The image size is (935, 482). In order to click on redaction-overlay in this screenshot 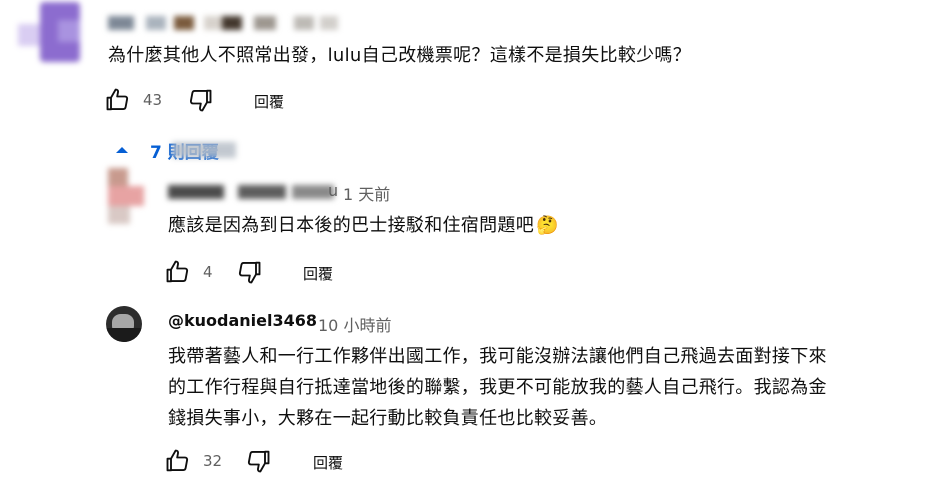, I will do `click(204, 150)`.